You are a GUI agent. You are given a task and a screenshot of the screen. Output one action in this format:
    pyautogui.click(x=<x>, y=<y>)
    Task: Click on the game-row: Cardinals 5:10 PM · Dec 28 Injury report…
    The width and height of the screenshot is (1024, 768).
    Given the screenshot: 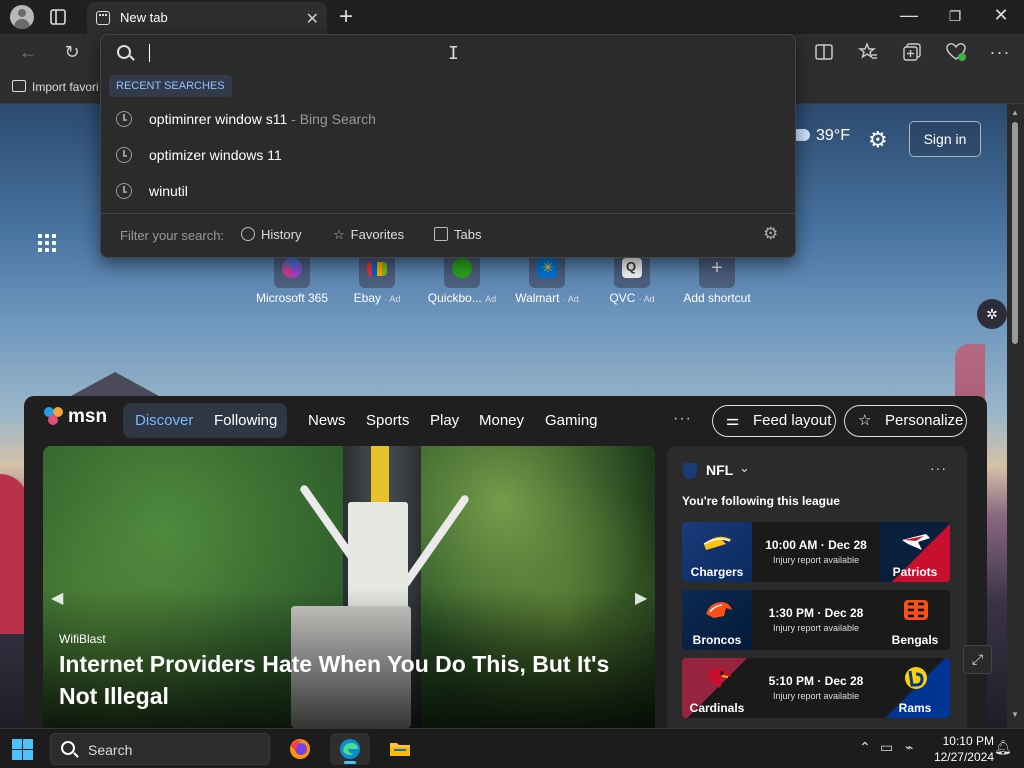 What is the action you would take?
    pyautogui.click(x=816, y=688)
    